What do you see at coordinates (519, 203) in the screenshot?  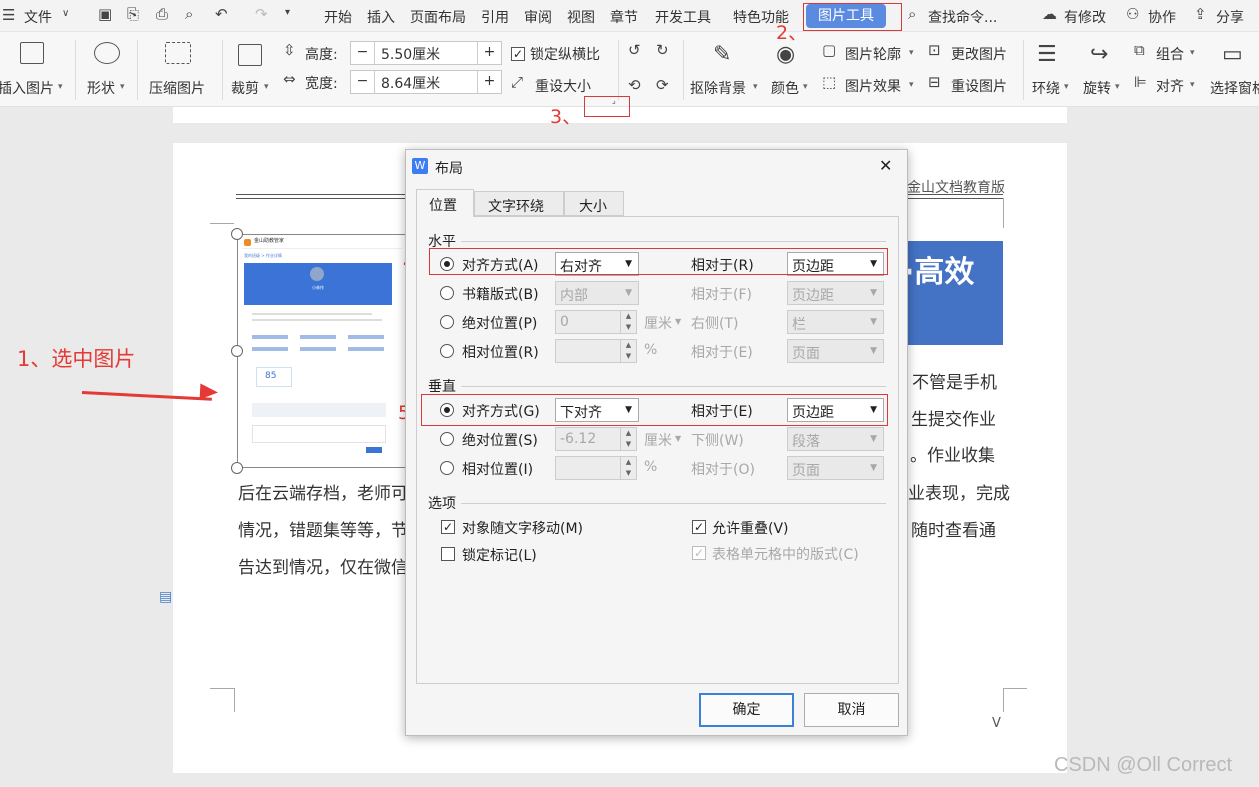 I see `tab-text-wrap: 文字环绕` at bounding box center [519, 203].